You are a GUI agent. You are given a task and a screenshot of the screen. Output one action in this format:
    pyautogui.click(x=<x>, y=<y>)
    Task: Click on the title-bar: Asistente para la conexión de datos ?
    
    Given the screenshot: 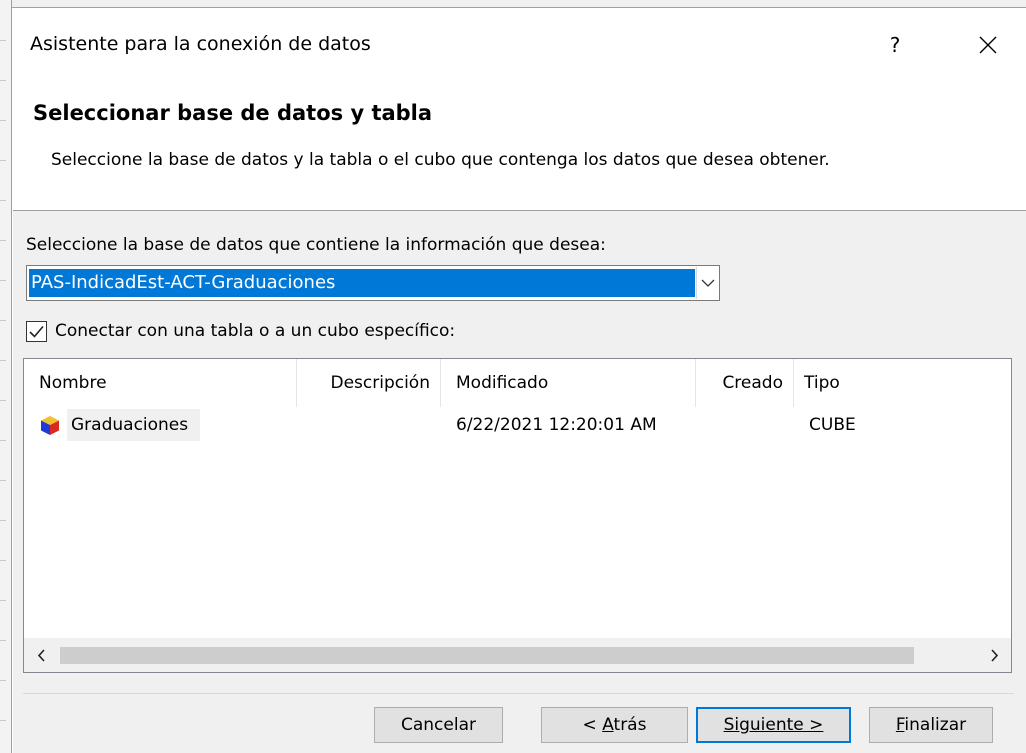 What is the action you would take?
    pyautogui.click(x=519, y=44)
    